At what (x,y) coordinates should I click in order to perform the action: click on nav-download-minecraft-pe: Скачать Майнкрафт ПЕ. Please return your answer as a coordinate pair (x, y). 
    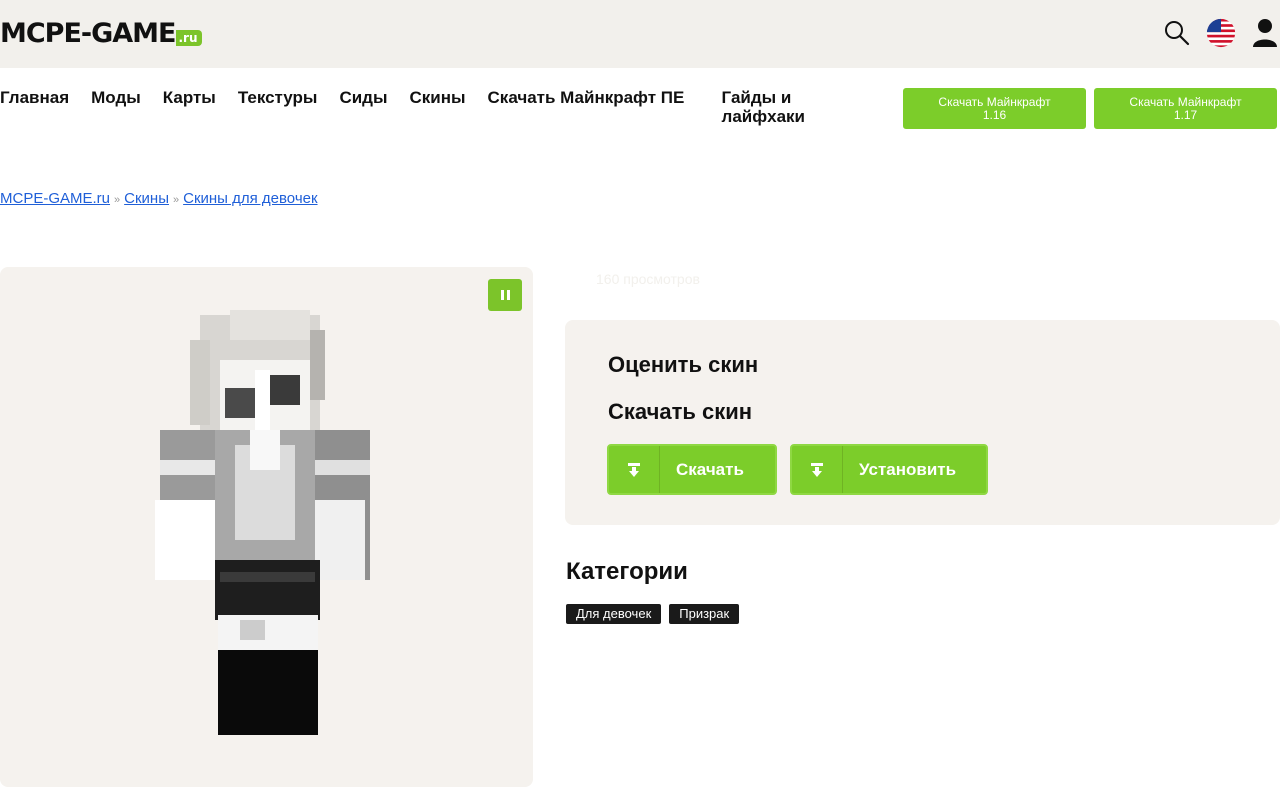
    Looking at the image, I should click on (595, 97).